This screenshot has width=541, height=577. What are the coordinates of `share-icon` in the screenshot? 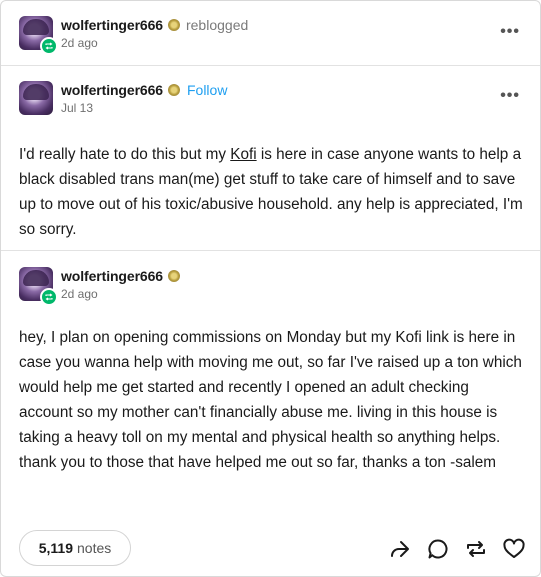 It's located at (400, 549).